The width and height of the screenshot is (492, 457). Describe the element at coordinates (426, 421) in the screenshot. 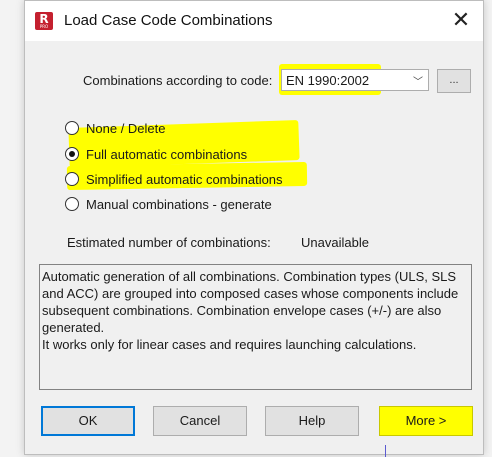

I see `more-button: More >` at that location.